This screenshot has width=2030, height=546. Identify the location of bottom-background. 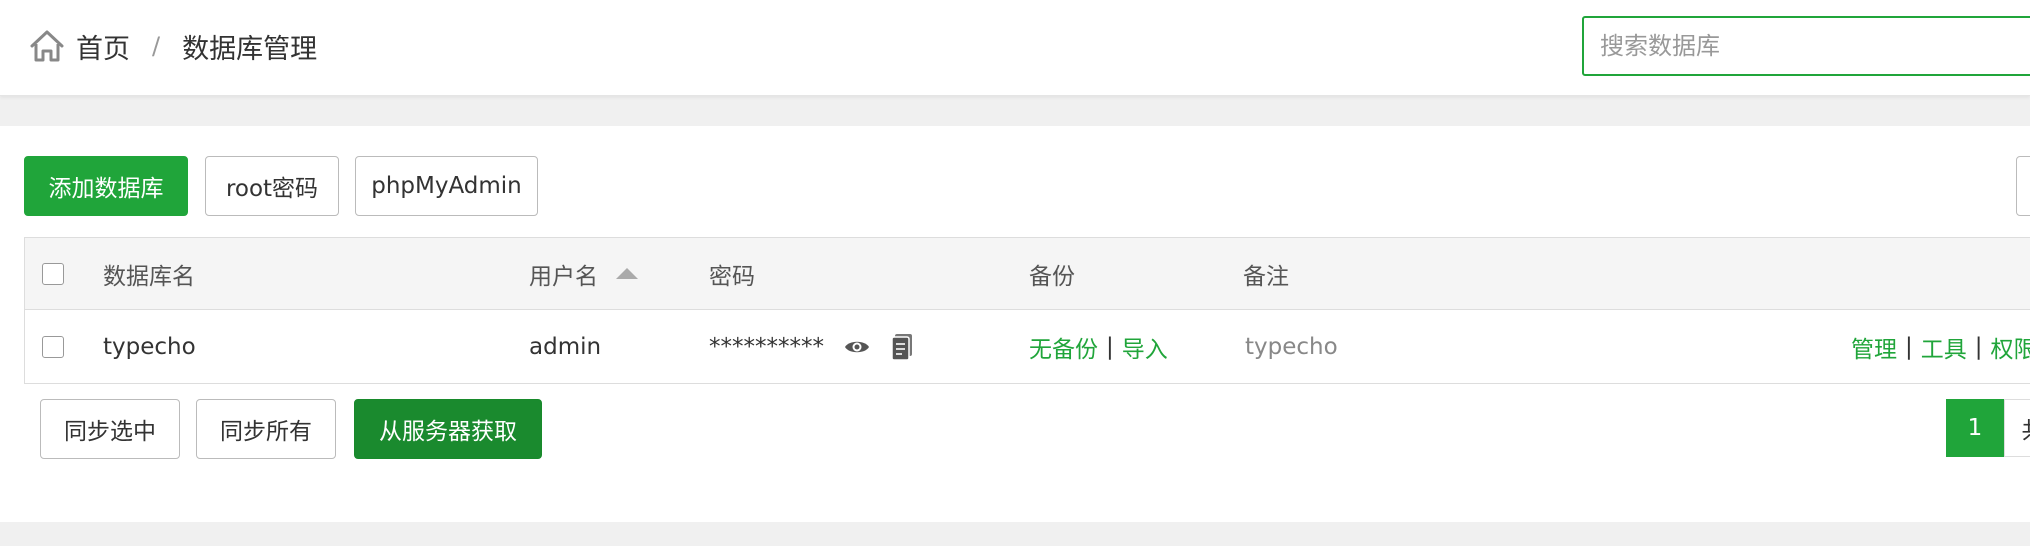
(1015, 534).